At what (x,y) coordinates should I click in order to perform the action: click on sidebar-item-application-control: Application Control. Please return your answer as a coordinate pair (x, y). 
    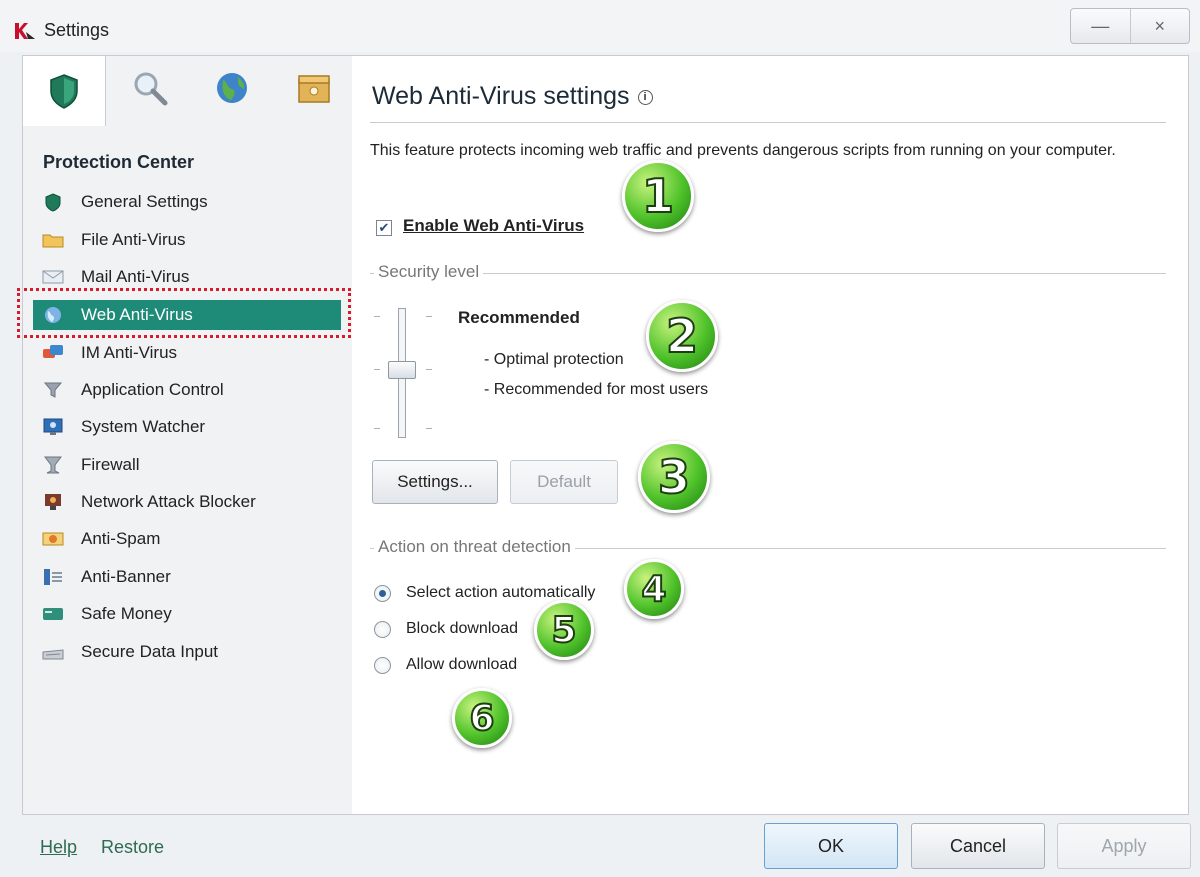
    Looking at the image, I should click on (187, 390).